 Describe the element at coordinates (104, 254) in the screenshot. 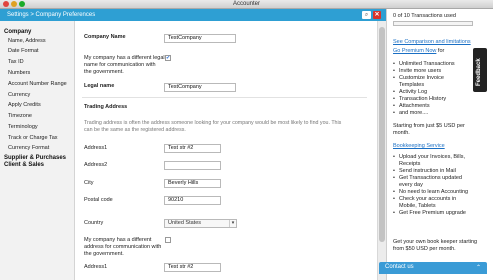

I see `different-address-label-line3: the government.` at that location.